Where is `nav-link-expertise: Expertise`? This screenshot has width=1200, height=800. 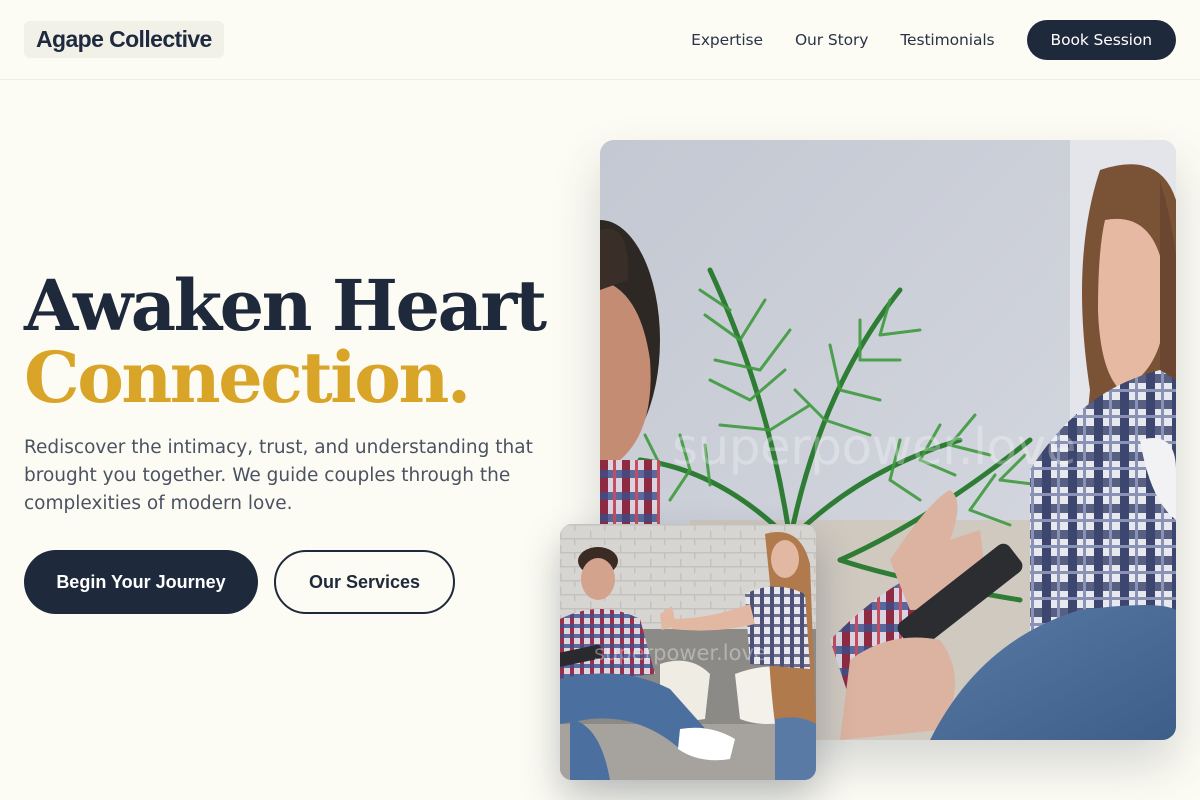 nav-link-expertise: Expertise is located at coordinates (727, 40).